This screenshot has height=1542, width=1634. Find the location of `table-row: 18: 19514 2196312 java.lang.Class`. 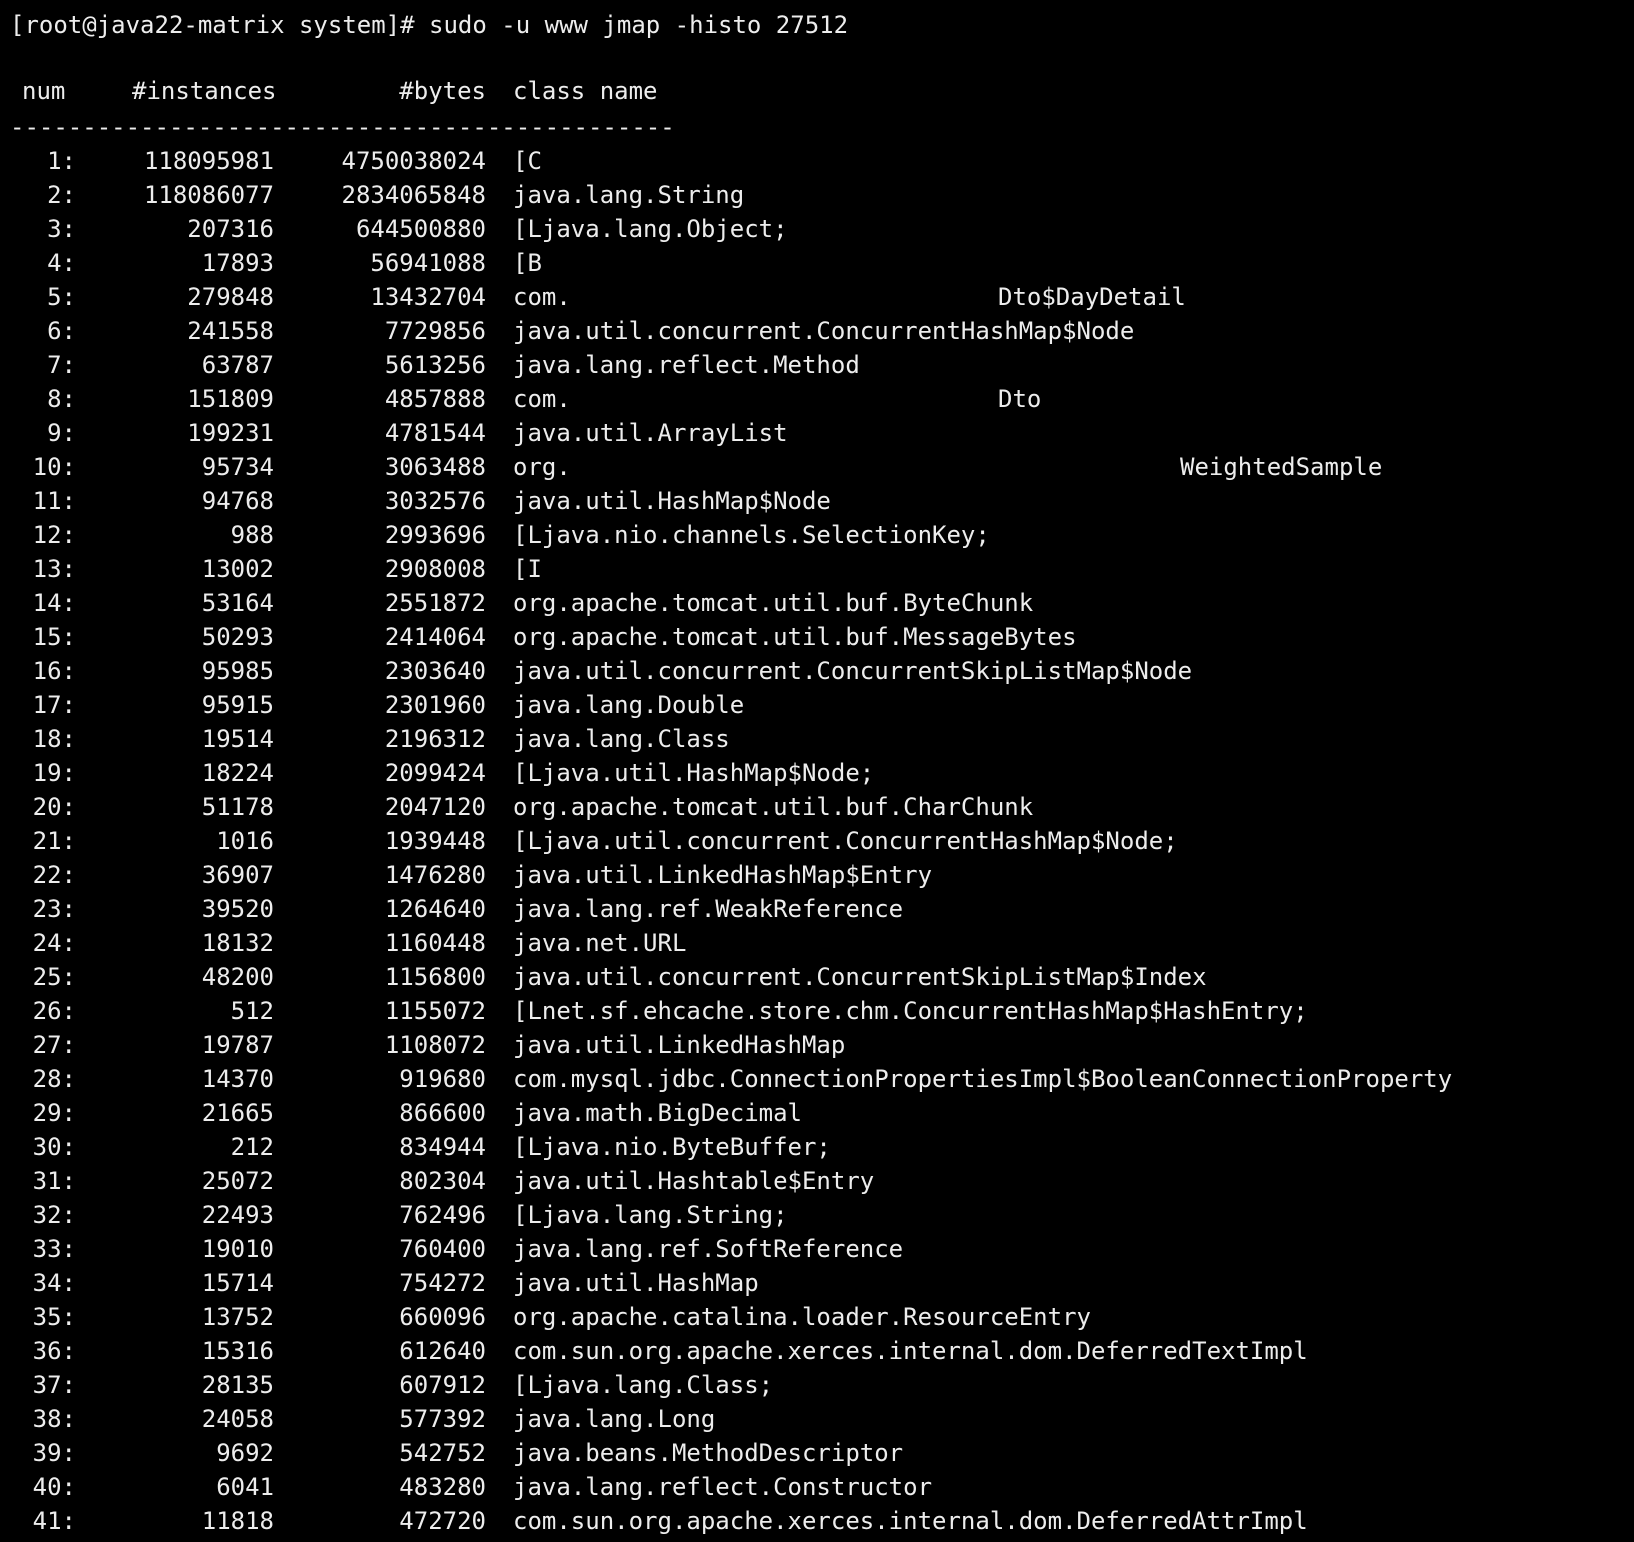

table-row: 18: 19514 2196312 java.lang.Class is located at coordinates (817, 739).